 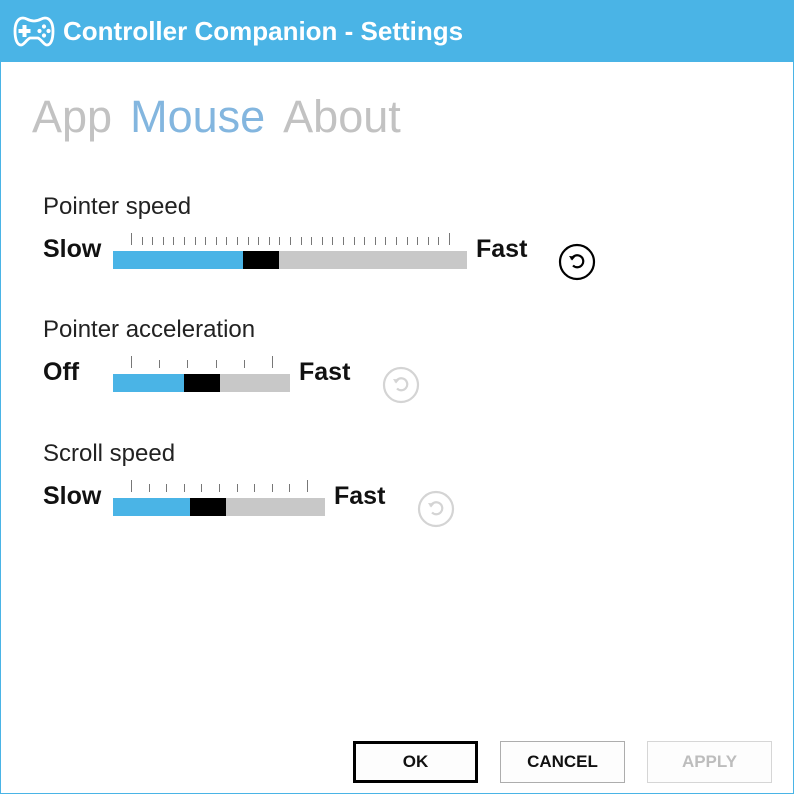 I want to click on tab-about: About, so click(x=342, y=117).